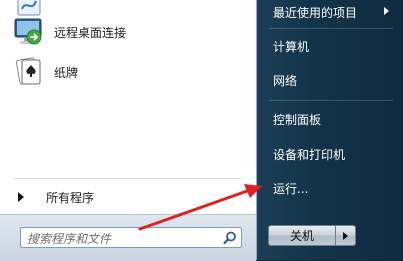 This screenshot has width=403, height=261. I want to click on all-programs-label: 所有程序, so click(70, 197).